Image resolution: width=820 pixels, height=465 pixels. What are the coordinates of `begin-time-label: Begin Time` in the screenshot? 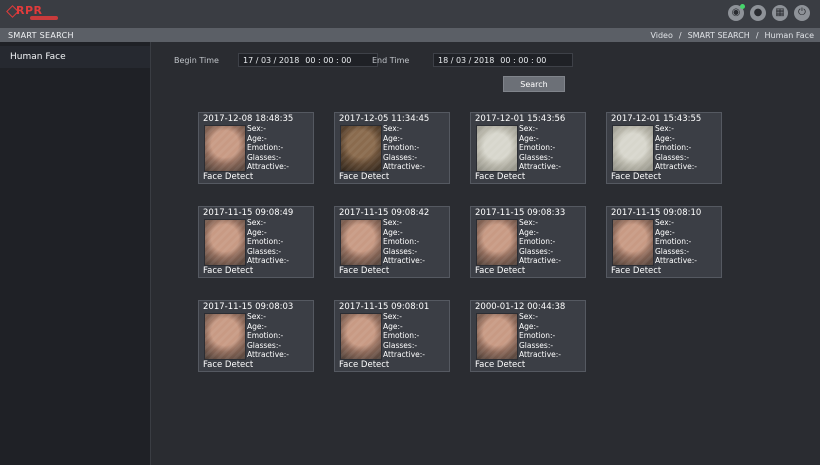 It's located at (196, 60).